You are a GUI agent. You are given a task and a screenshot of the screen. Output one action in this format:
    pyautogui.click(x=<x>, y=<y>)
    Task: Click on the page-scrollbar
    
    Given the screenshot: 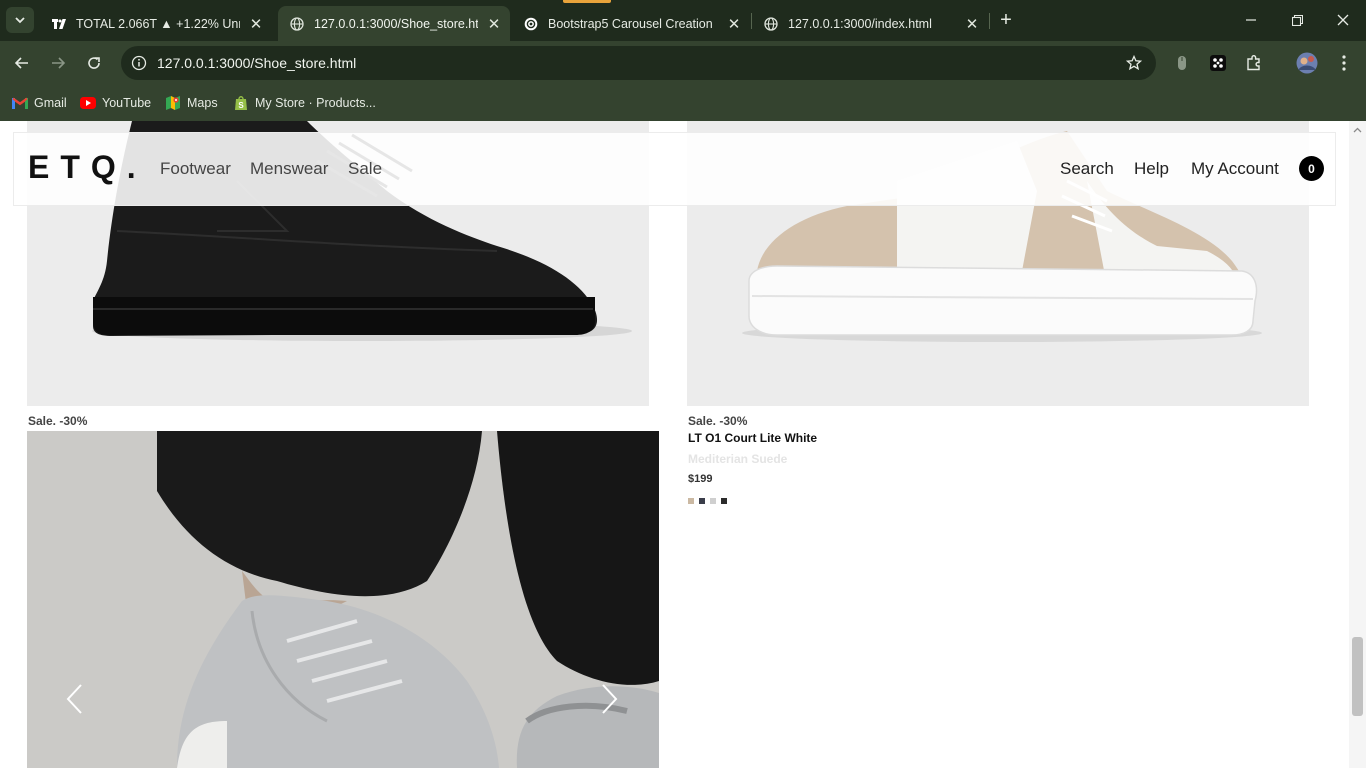 What is the action you would take?
    pyautogui.click(x=1357, y=444)
    